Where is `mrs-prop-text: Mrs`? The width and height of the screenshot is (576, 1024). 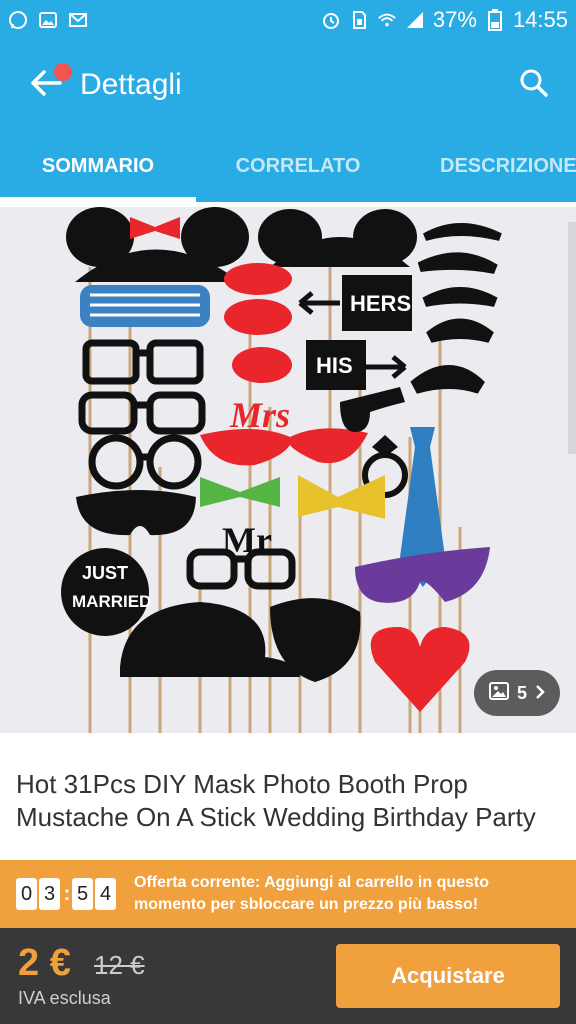
mrs-prop-text: Mrs is located at coordinates (259, 415).